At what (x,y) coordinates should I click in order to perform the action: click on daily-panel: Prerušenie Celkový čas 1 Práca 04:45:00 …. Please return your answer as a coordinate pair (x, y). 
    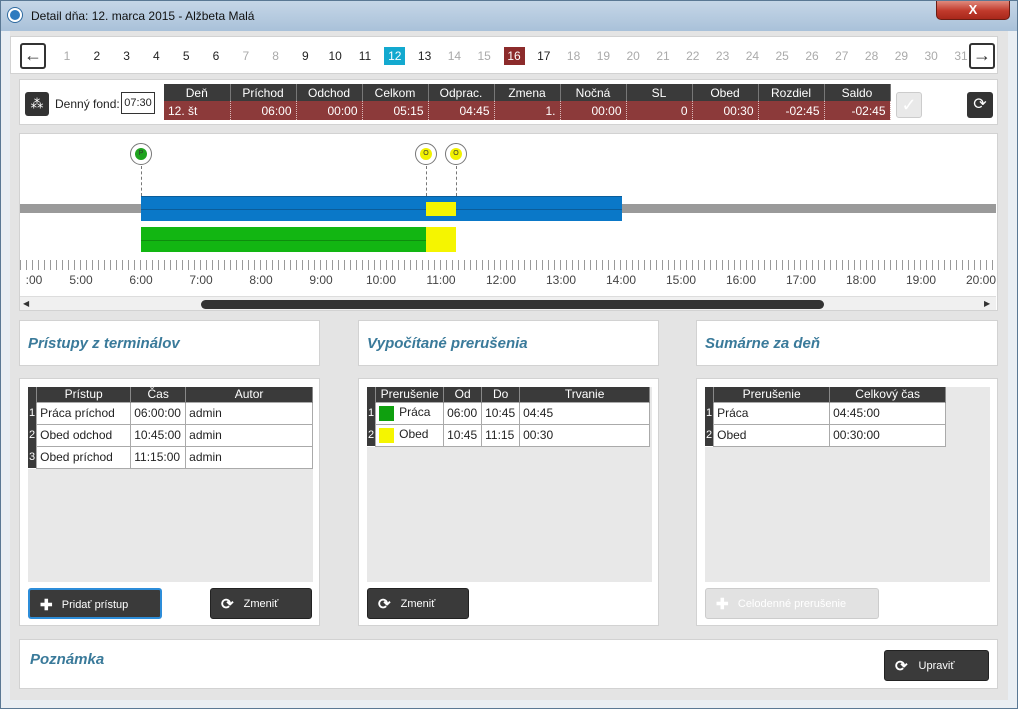
    Looking at the image, I should click on (847, 502).